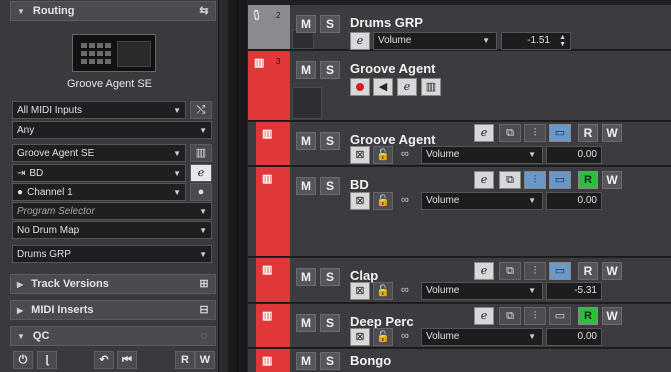 The width and height of the screenshot is (671, 372). I want to click on param-value: -1.51 ▲ ▼, so click(536, 41).